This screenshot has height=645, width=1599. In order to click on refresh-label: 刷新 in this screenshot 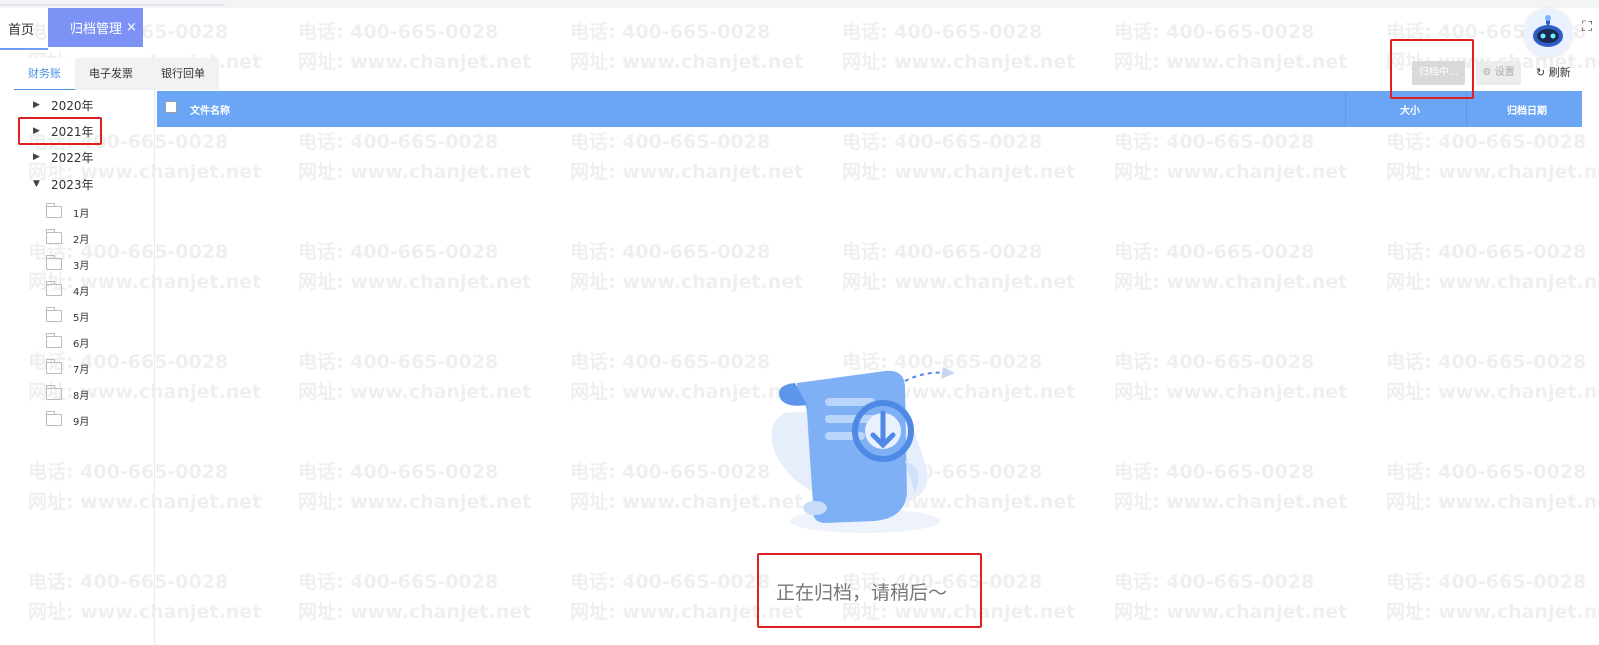, I will do `click(1559, 72)`.